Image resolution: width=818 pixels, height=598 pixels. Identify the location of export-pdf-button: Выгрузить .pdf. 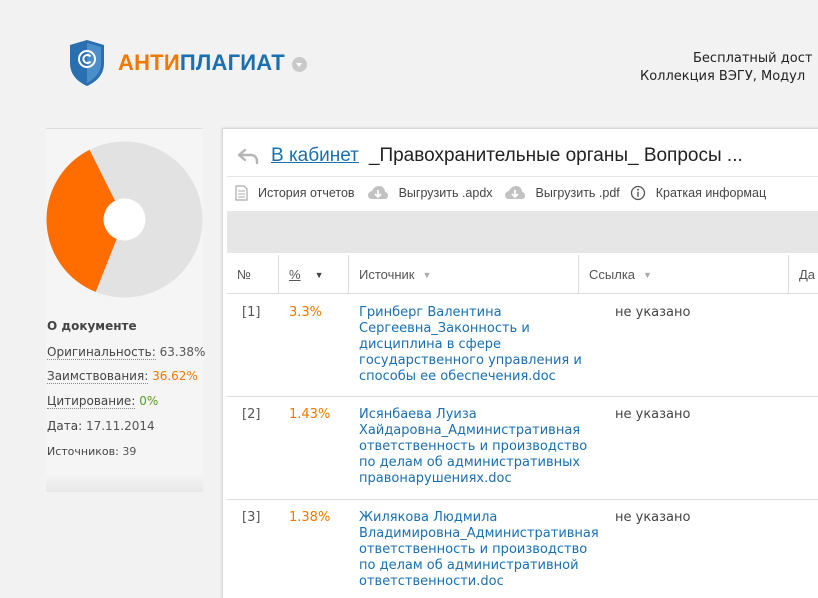
(562, 193).